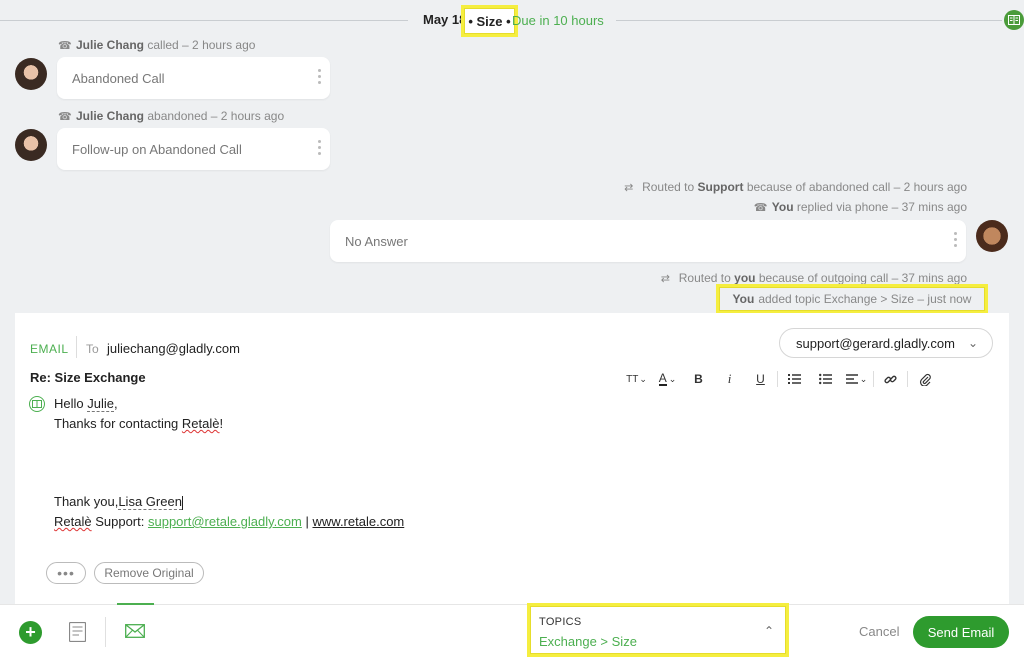  I want to click on missed-call-icon: ☎, so click(65, 117).